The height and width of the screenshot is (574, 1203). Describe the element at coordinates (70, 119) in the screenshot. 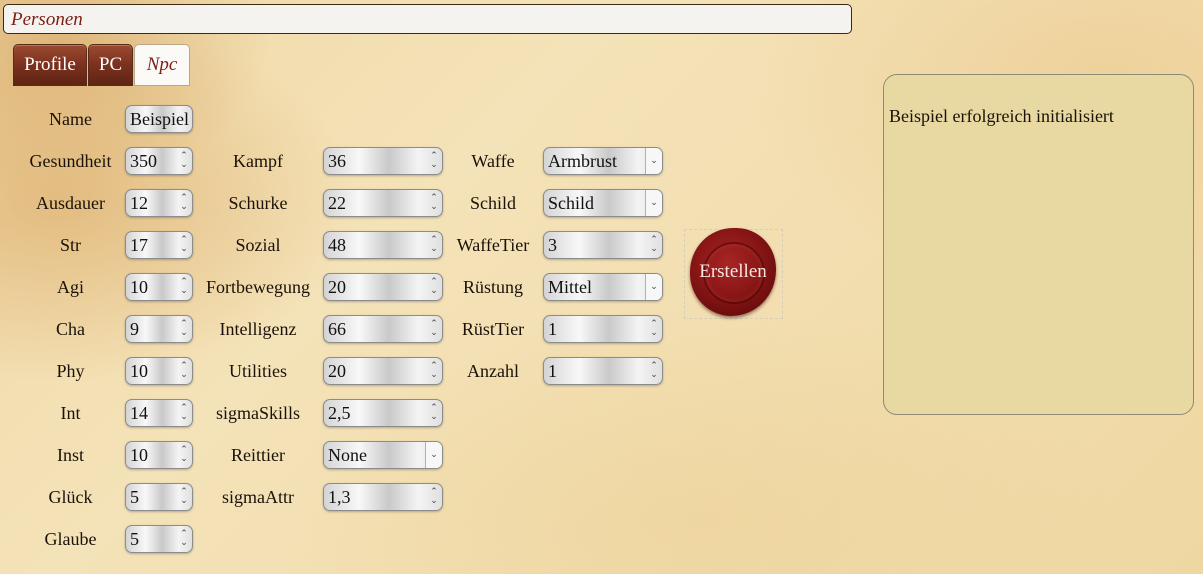

I see `name-label: Name` at that location.